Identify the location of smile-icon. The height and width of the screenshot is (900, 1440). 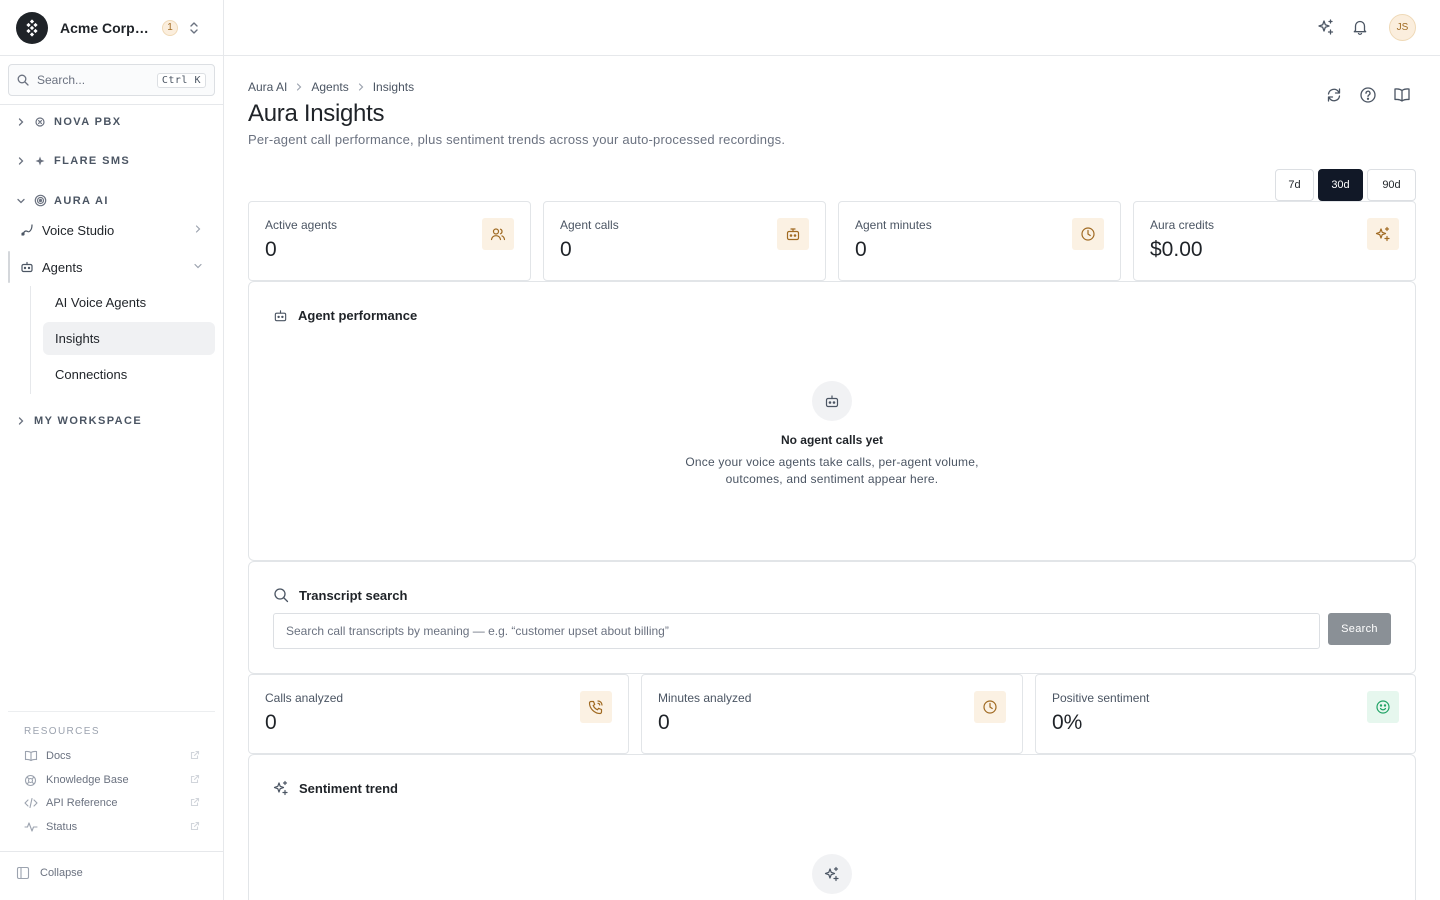
(1383, 707).